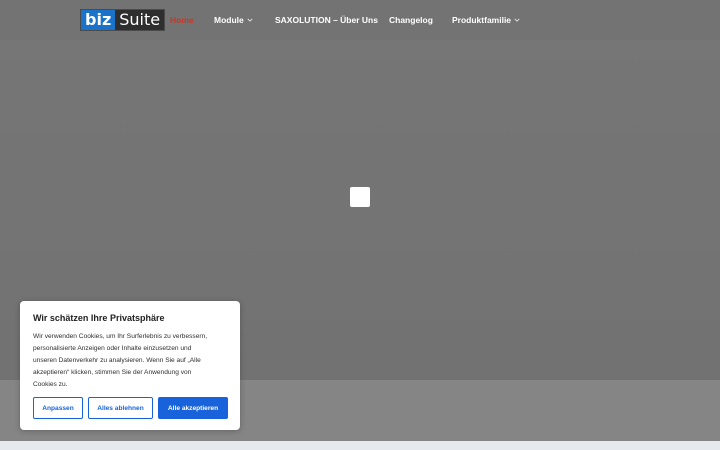  I want to click on nav-item-label: Produktfamilie, so click(482, 20).